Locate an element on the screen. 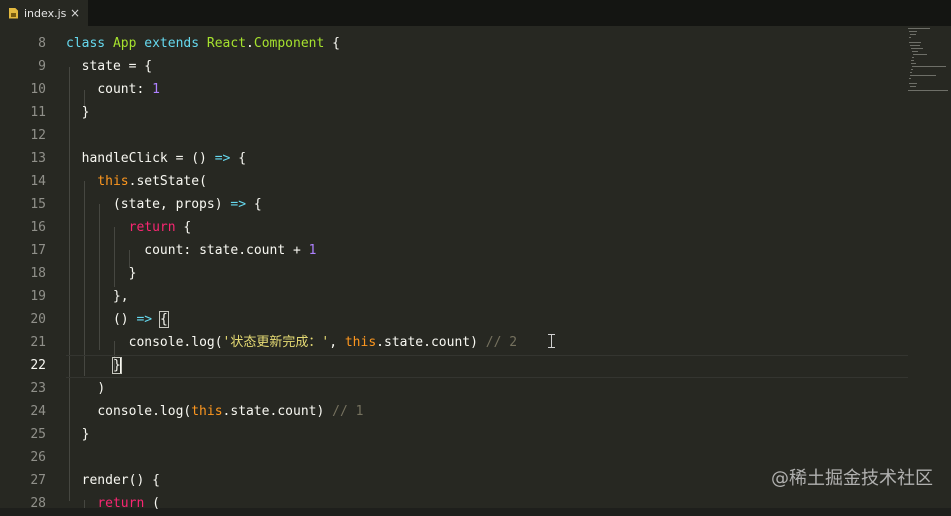 The width and height of the screenshot is (951, 516). line-number: 16 is located at coordinates (38, 227).